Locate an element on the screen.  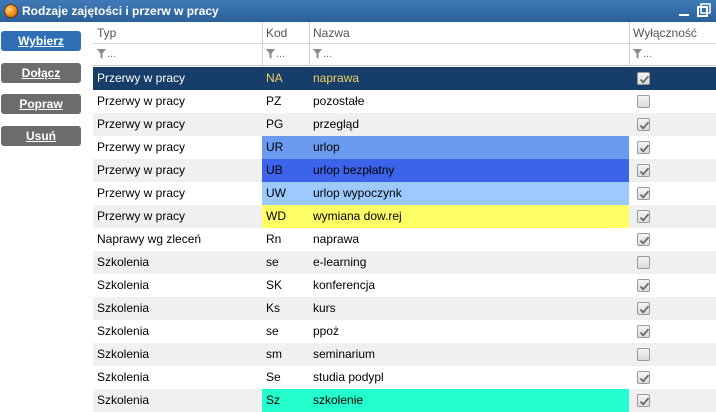
delete-button: Usuń is located at coordinates (41, 136).